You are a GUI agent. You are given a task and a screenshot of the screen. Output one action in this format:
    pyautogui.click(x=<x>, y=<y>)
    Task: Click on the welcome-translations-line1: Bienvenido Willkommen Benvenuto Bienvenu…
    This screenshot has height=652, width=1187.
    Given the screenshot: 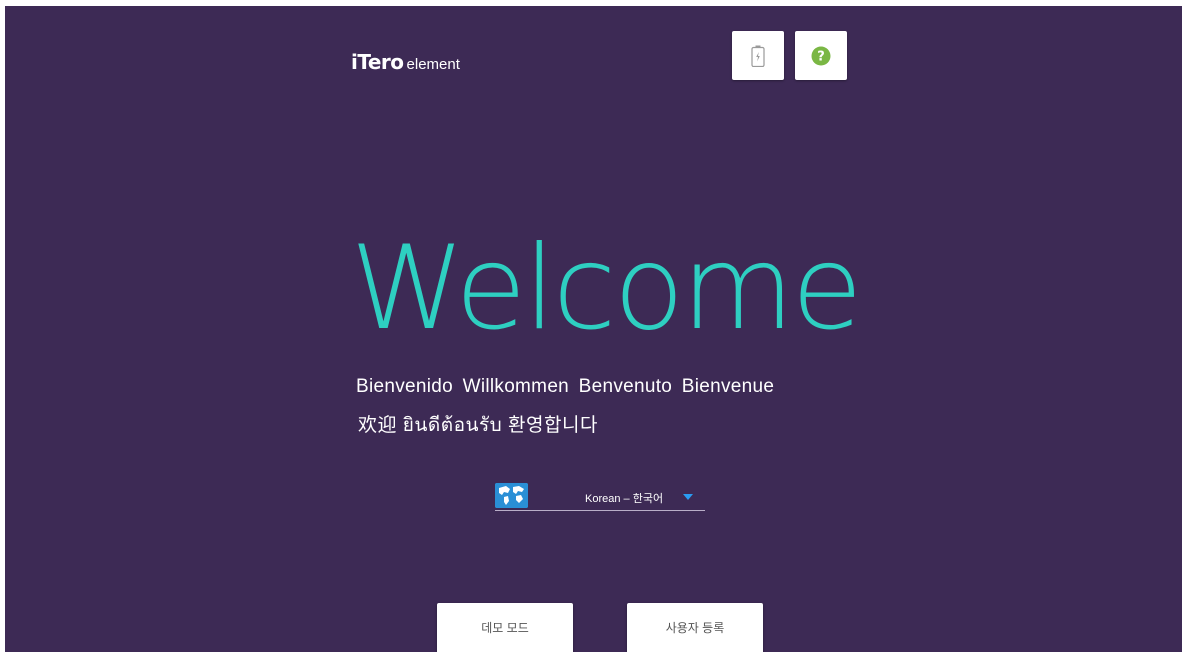 What is the action you would take?
    pyautogui.click(x=565, y=386)
    